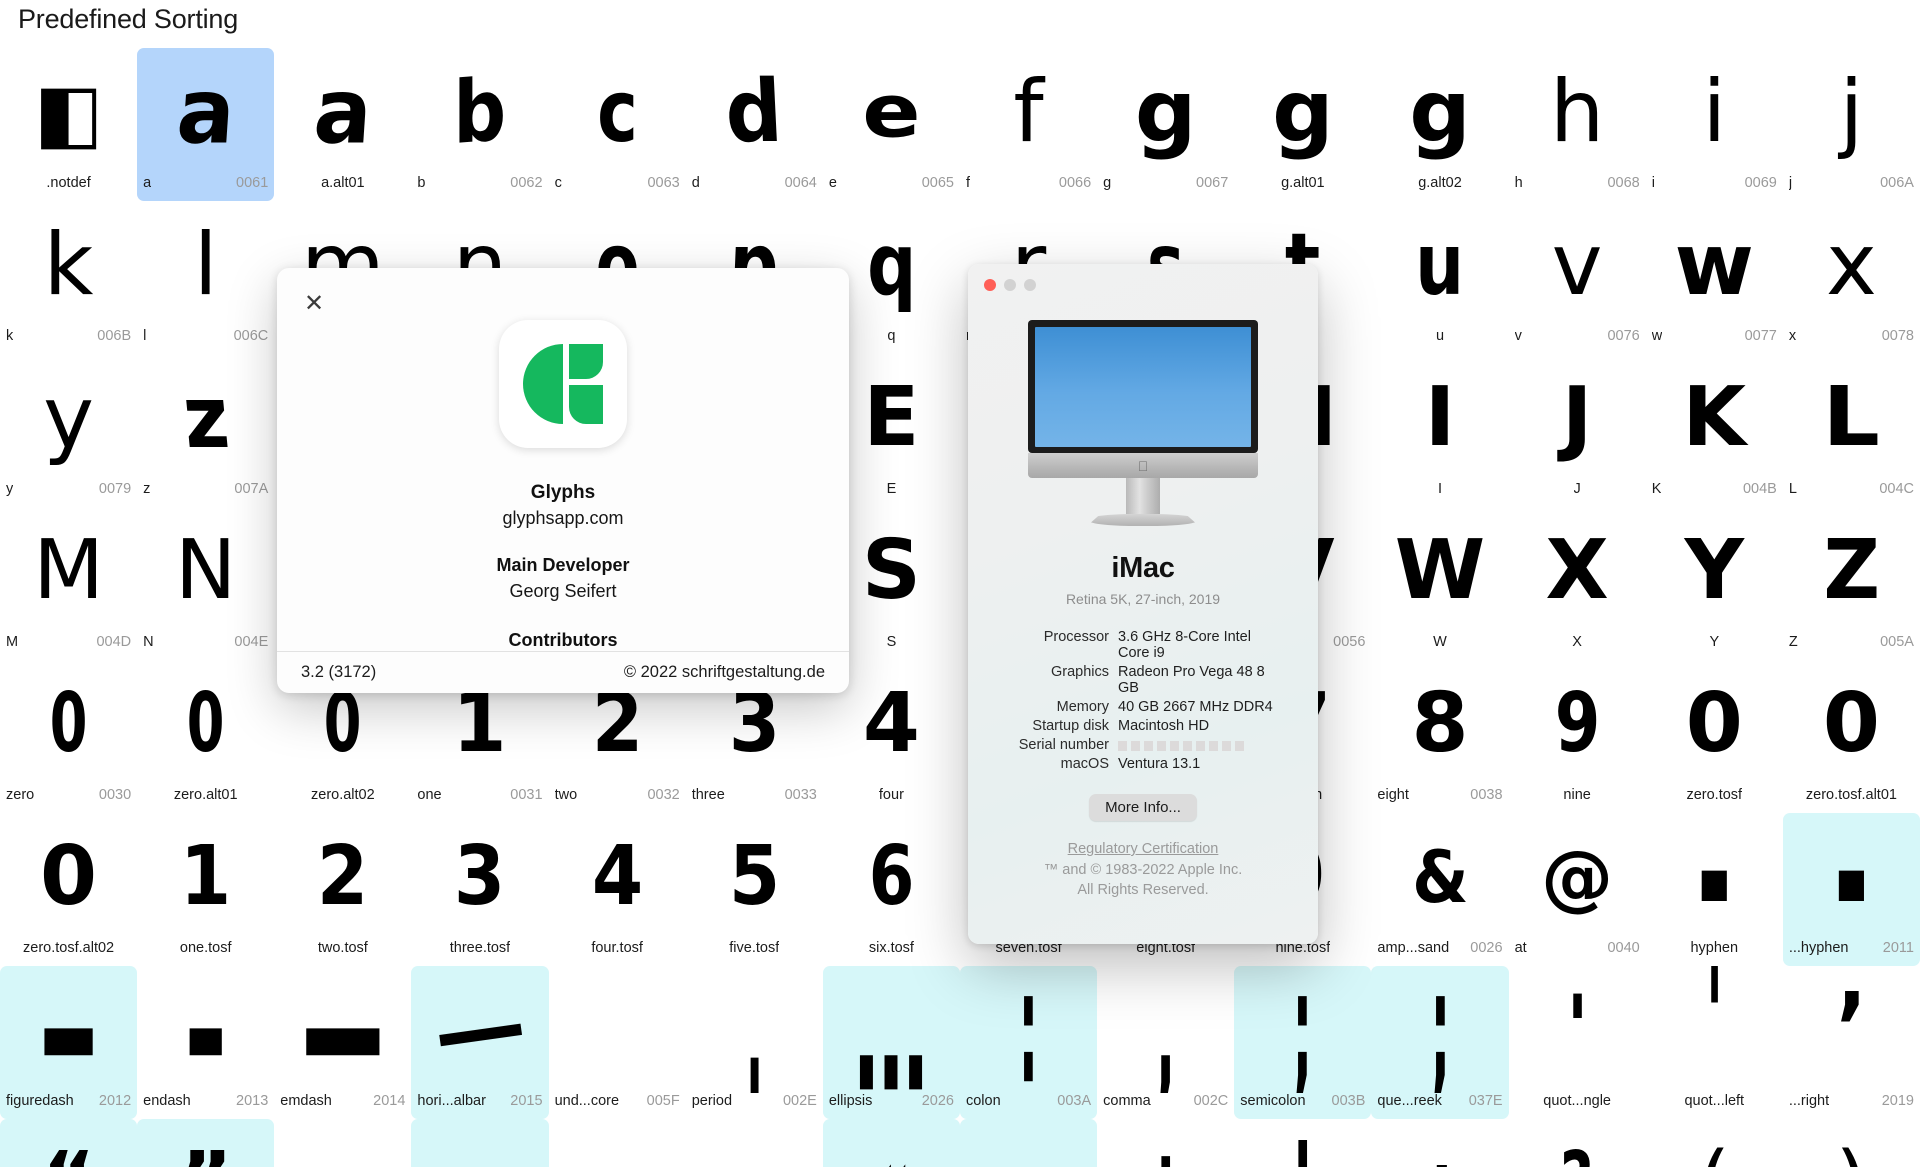  What do you see at coordinates (1143, 520) in the screenshot?
I see `imac-stand-foot` at bounding box center [1143, 520].